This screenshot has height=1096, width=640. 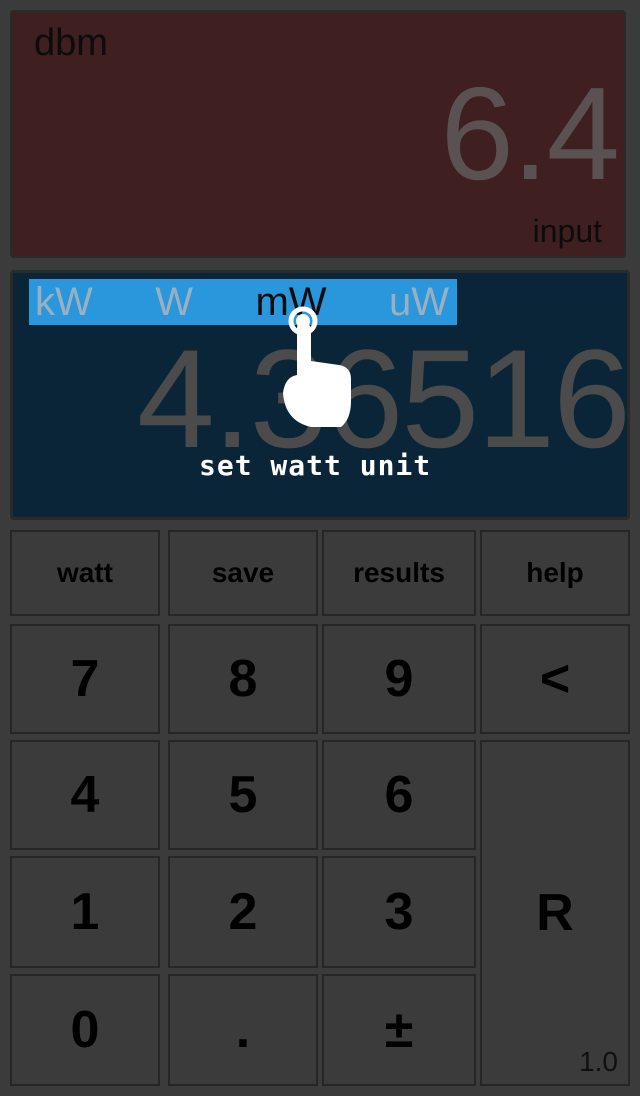 What do you see at coordinates (85, 679) in the screenshot?
I see `key-7: 7` at bounding box center [85, 679].